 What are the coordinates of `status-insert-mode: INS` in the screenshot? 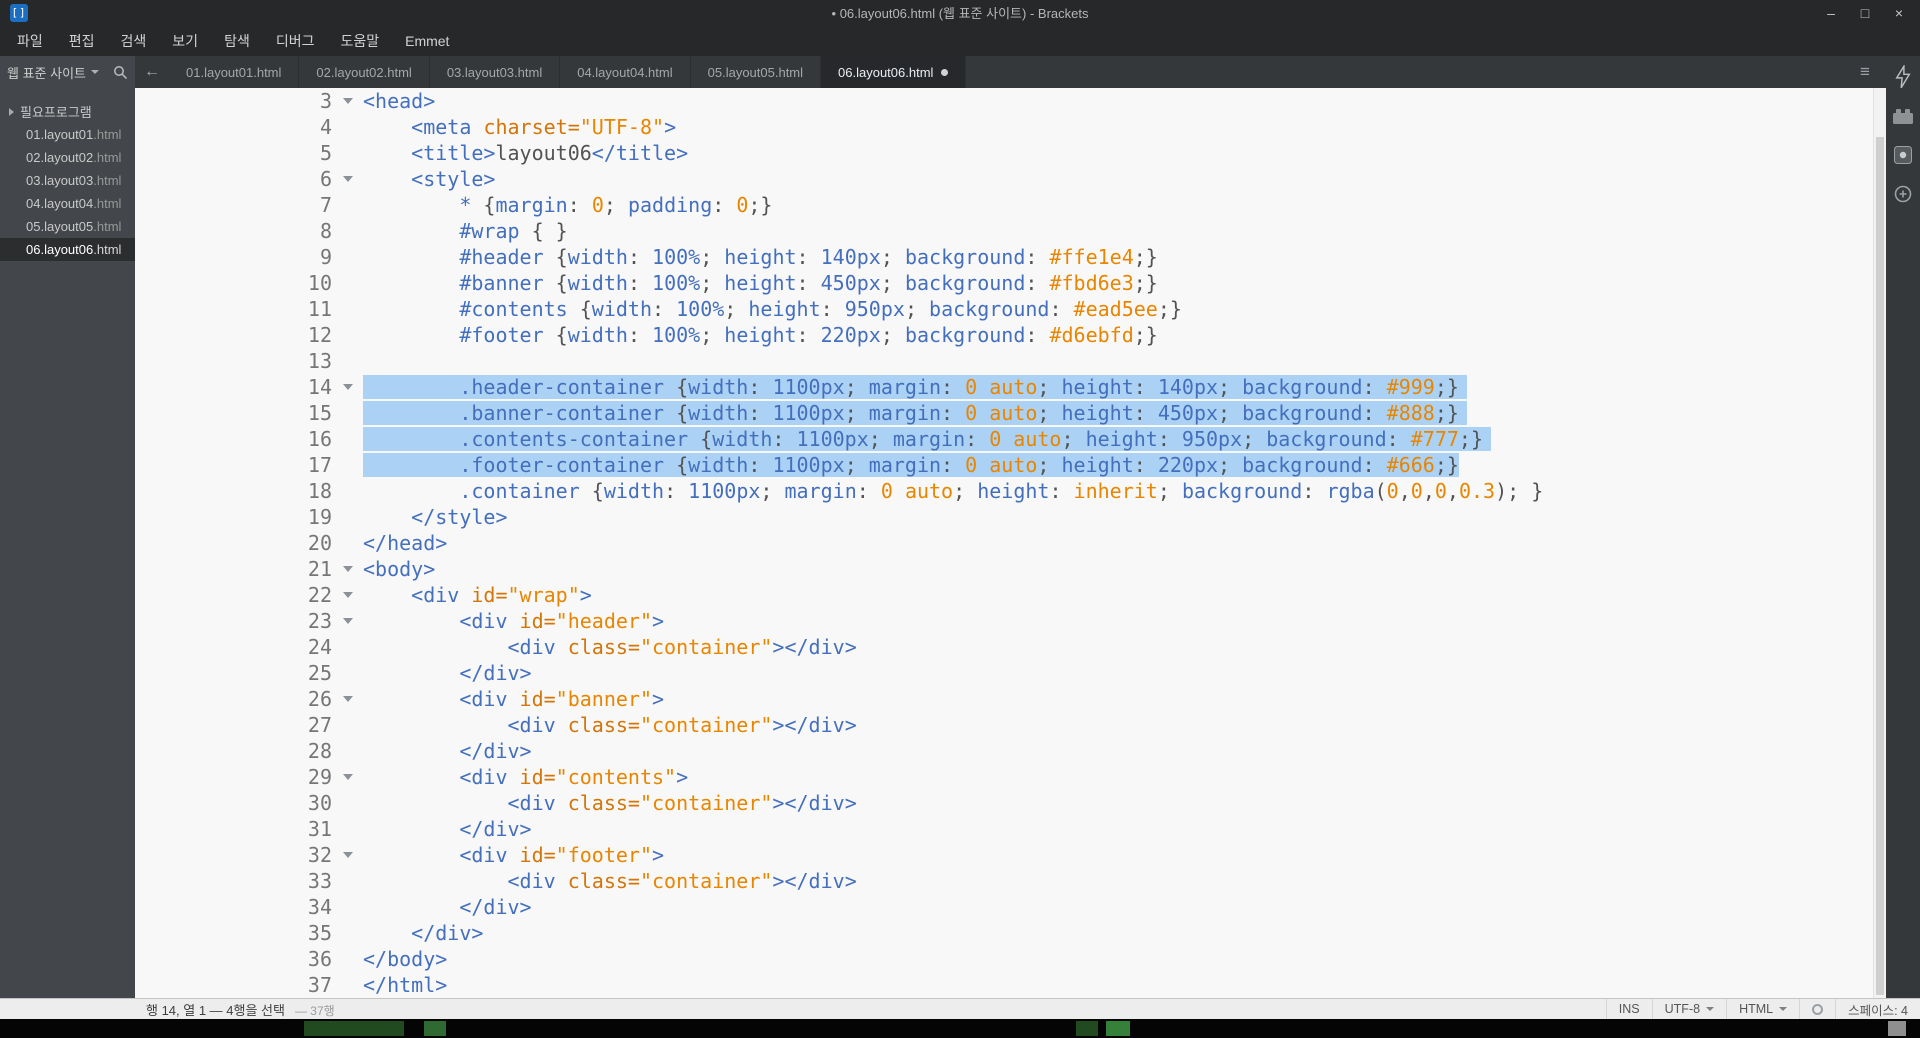 It's located at (1628, 1009).